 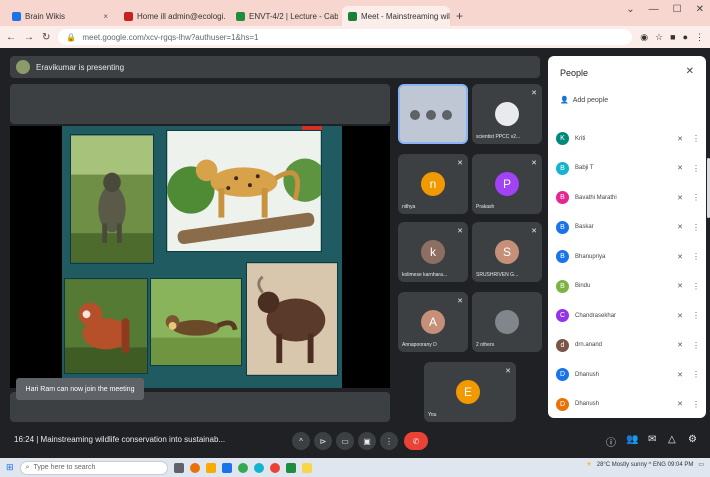 I want to click on windows-start-icon: ⊞, so click(x=10, y=467).